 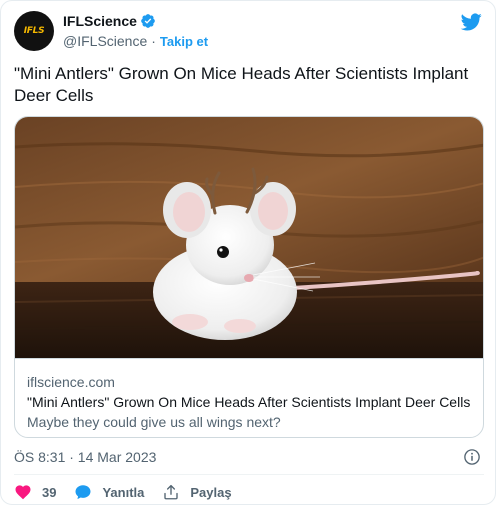 I want to click on reply-label: Yanıtla, so click(x=123, y=492).